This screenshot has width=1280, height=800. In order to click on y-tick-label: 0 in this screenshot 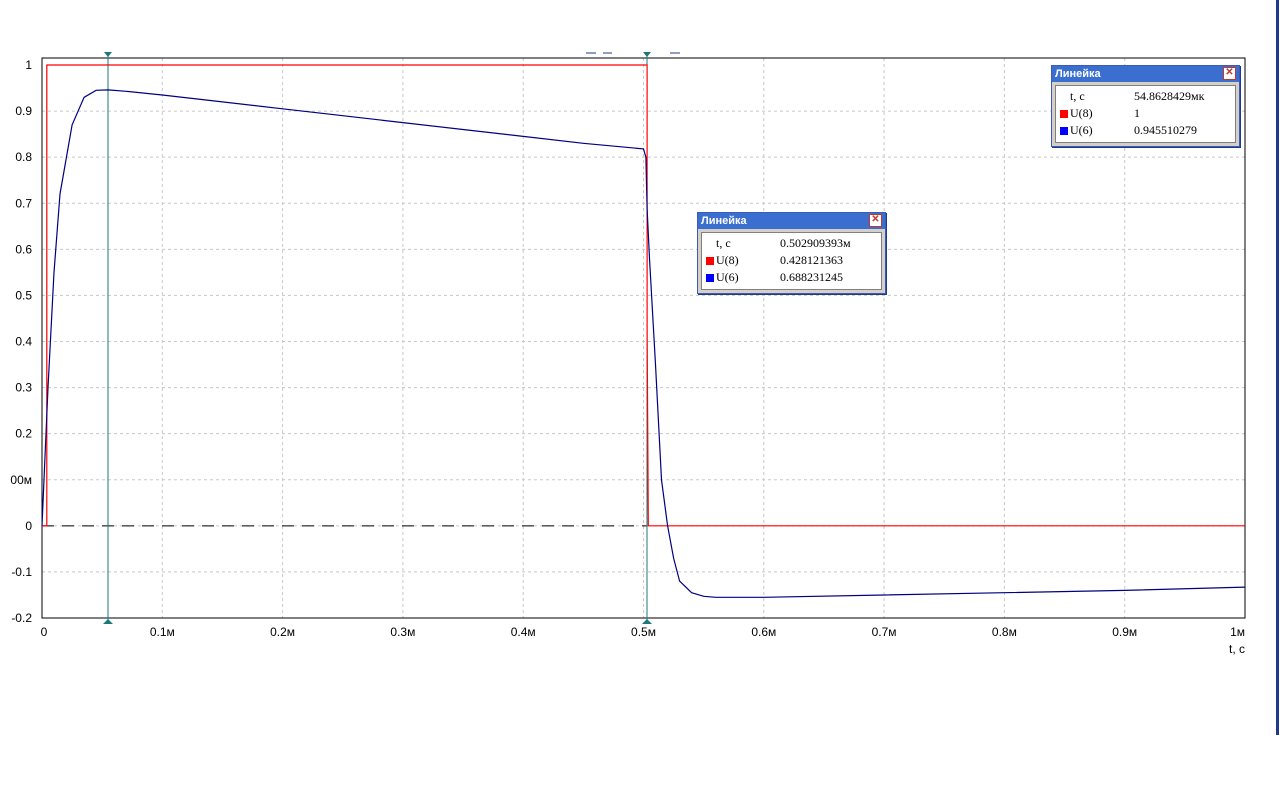, I will do `click(28, 526)`.